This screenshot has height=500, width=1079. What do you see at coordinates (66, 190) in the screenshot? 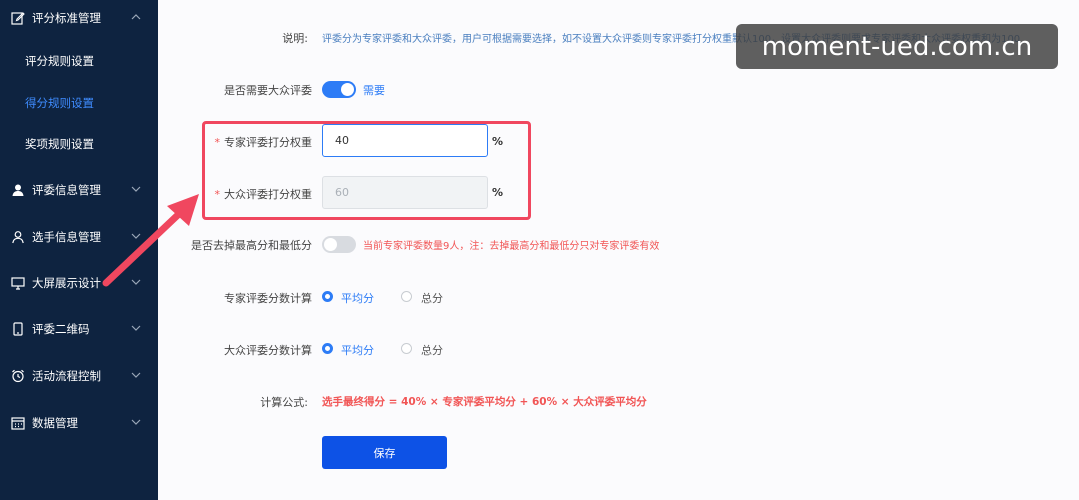
I see `nav-group-label: 评委信息管理` at bounding box center [66, 190].